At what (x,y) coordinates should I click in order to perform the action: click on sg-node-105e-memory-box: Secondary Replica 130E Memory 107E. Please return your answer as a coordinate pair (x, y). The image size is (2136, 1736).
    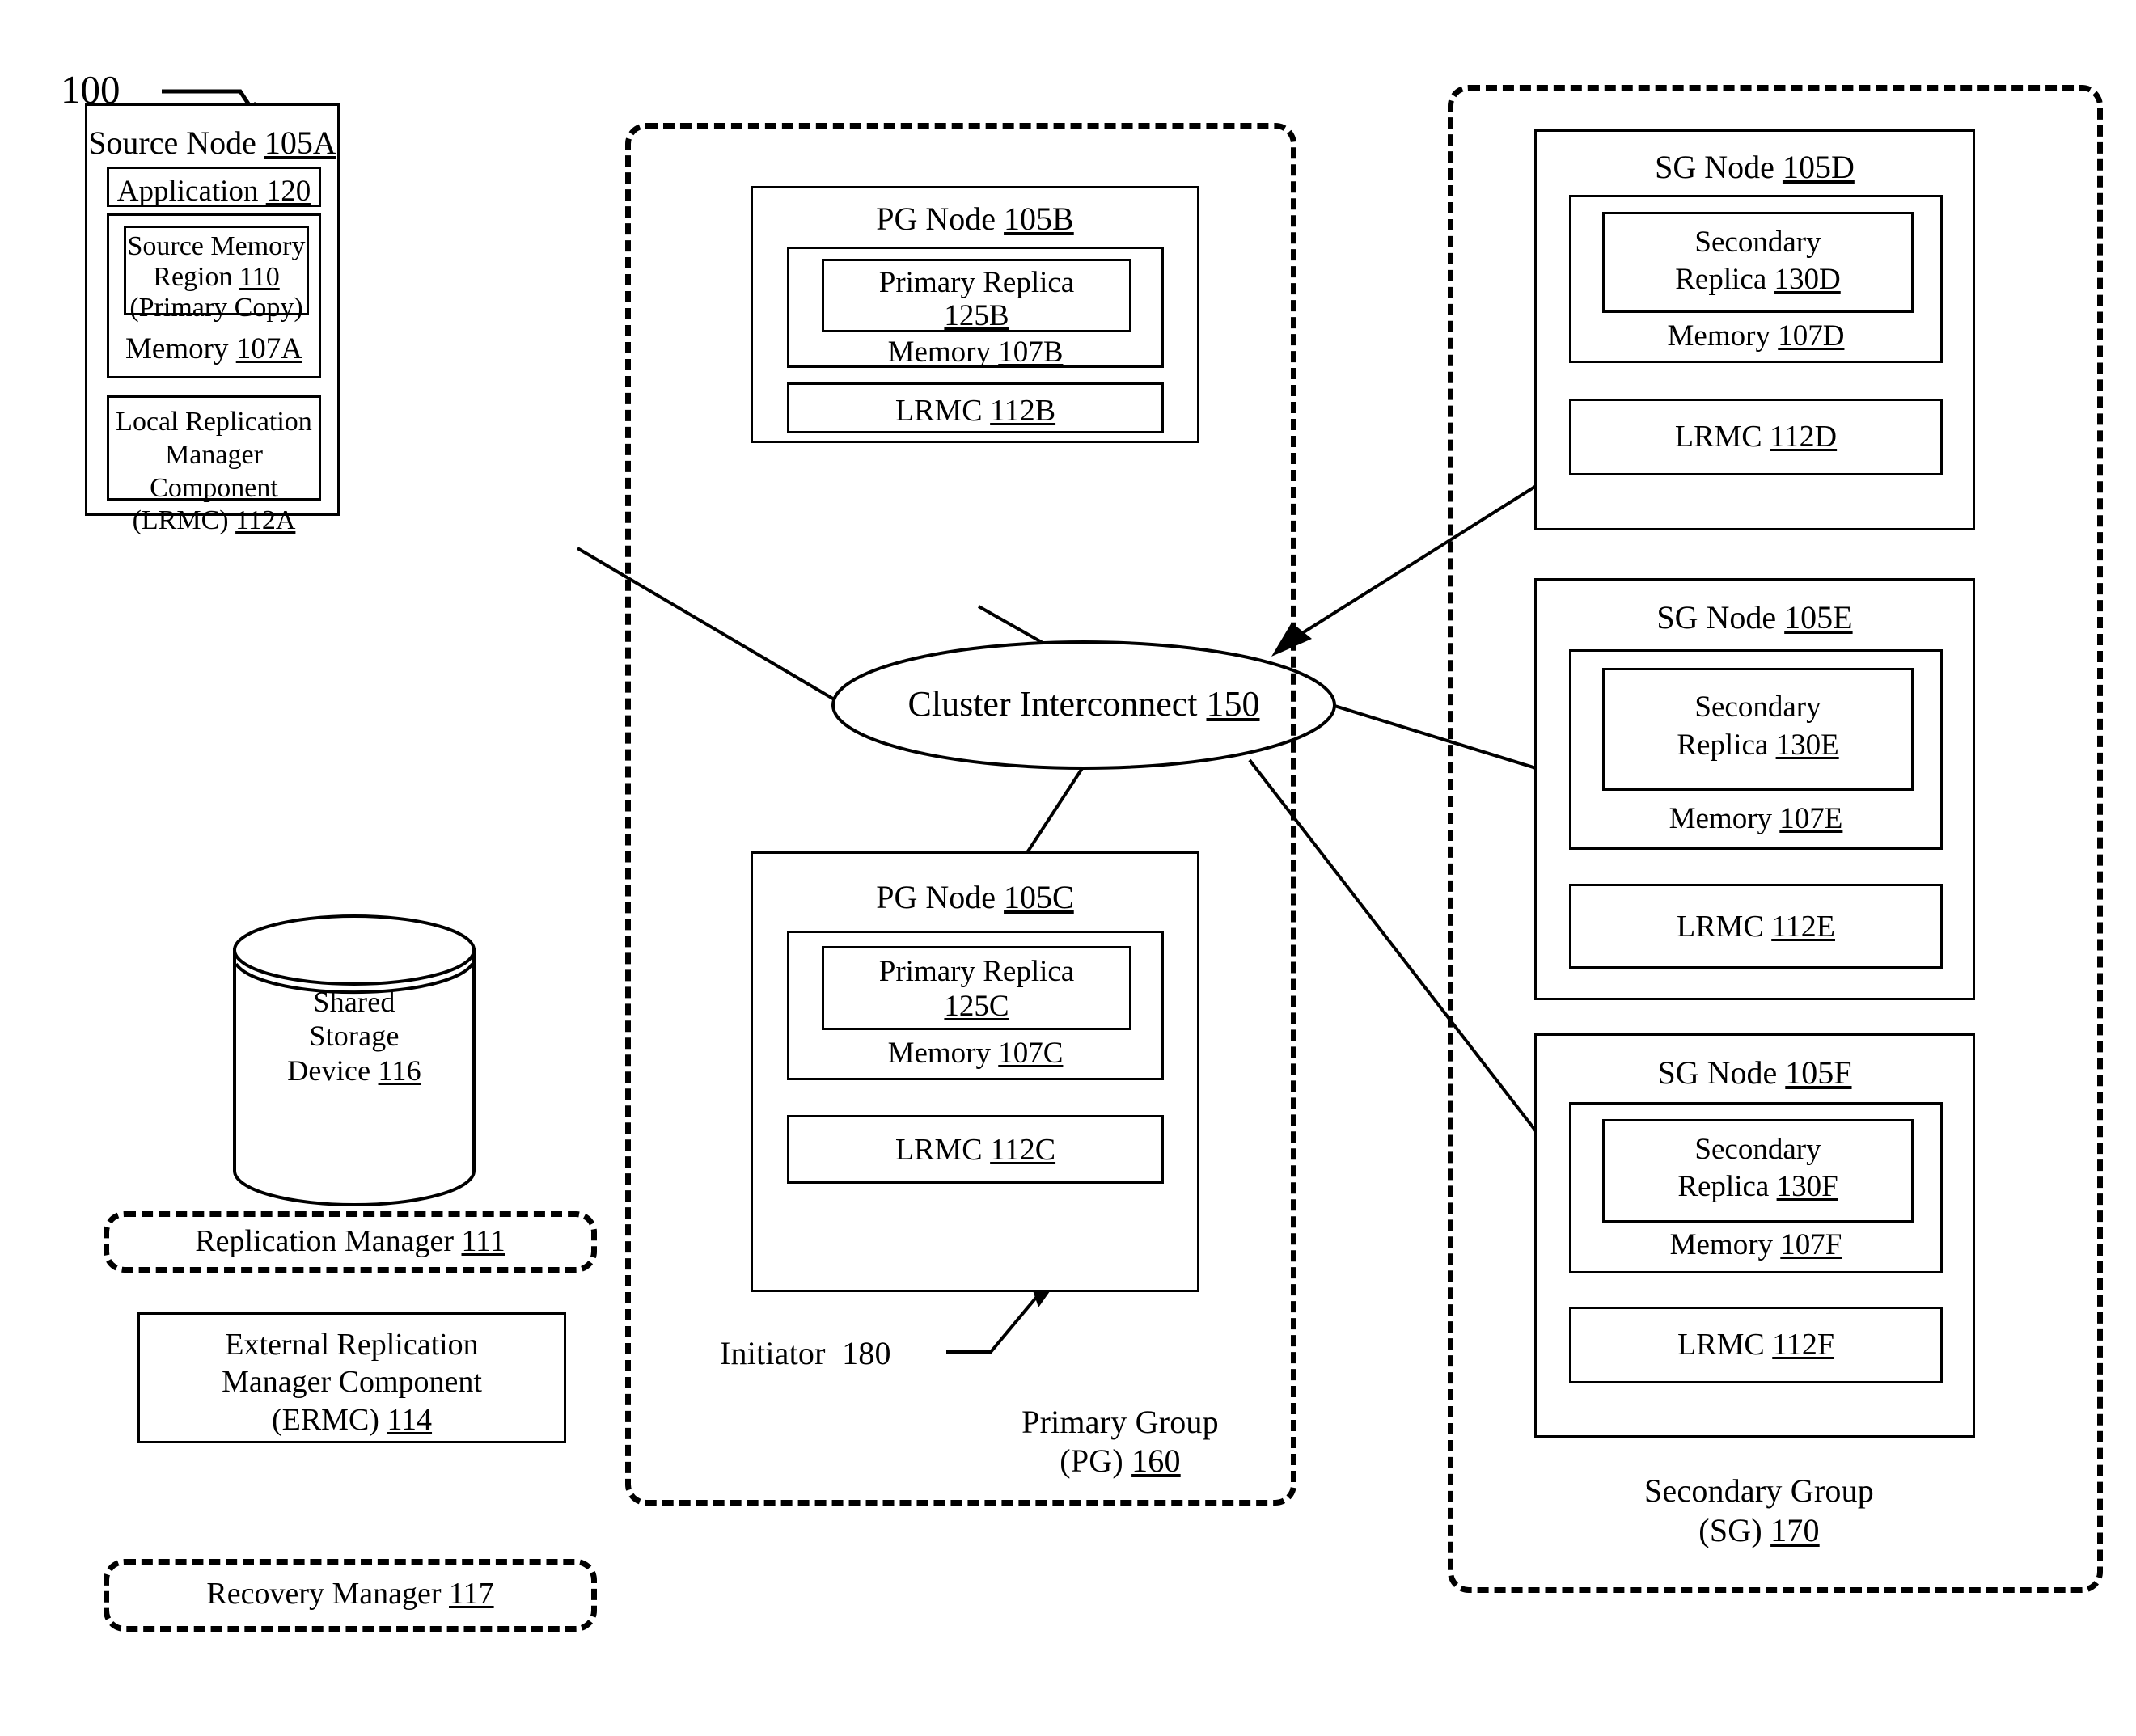
    Looking at the image, I should click on (1756, 749).